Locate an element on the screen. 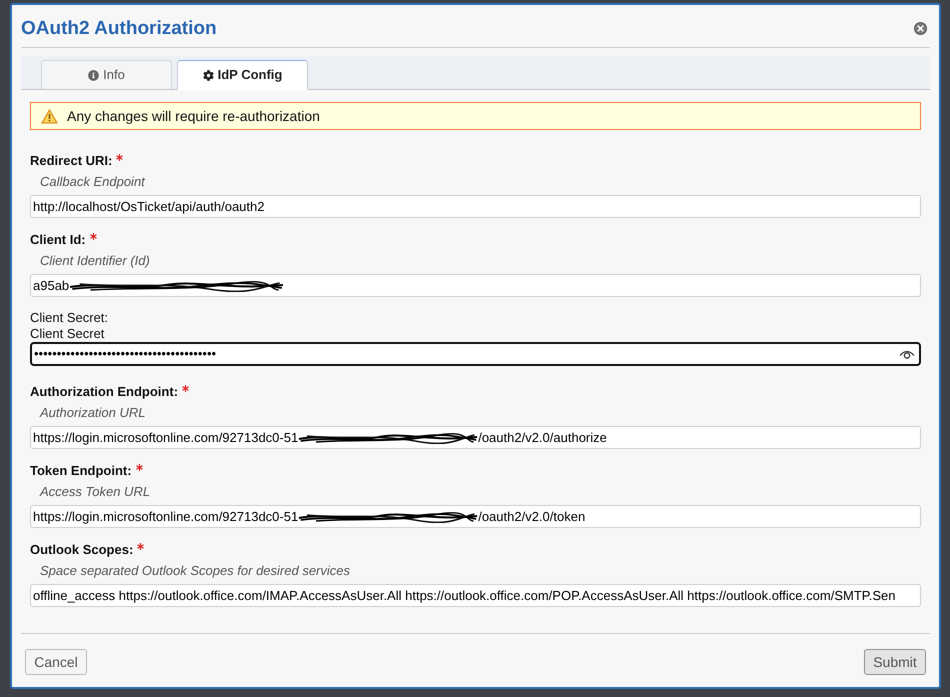 Image resolution: width=950 pixels, height=697 pixels. text-field: http://localhost/OsTicket/api/auth/oauth2 is located at coordinates (475, 206).